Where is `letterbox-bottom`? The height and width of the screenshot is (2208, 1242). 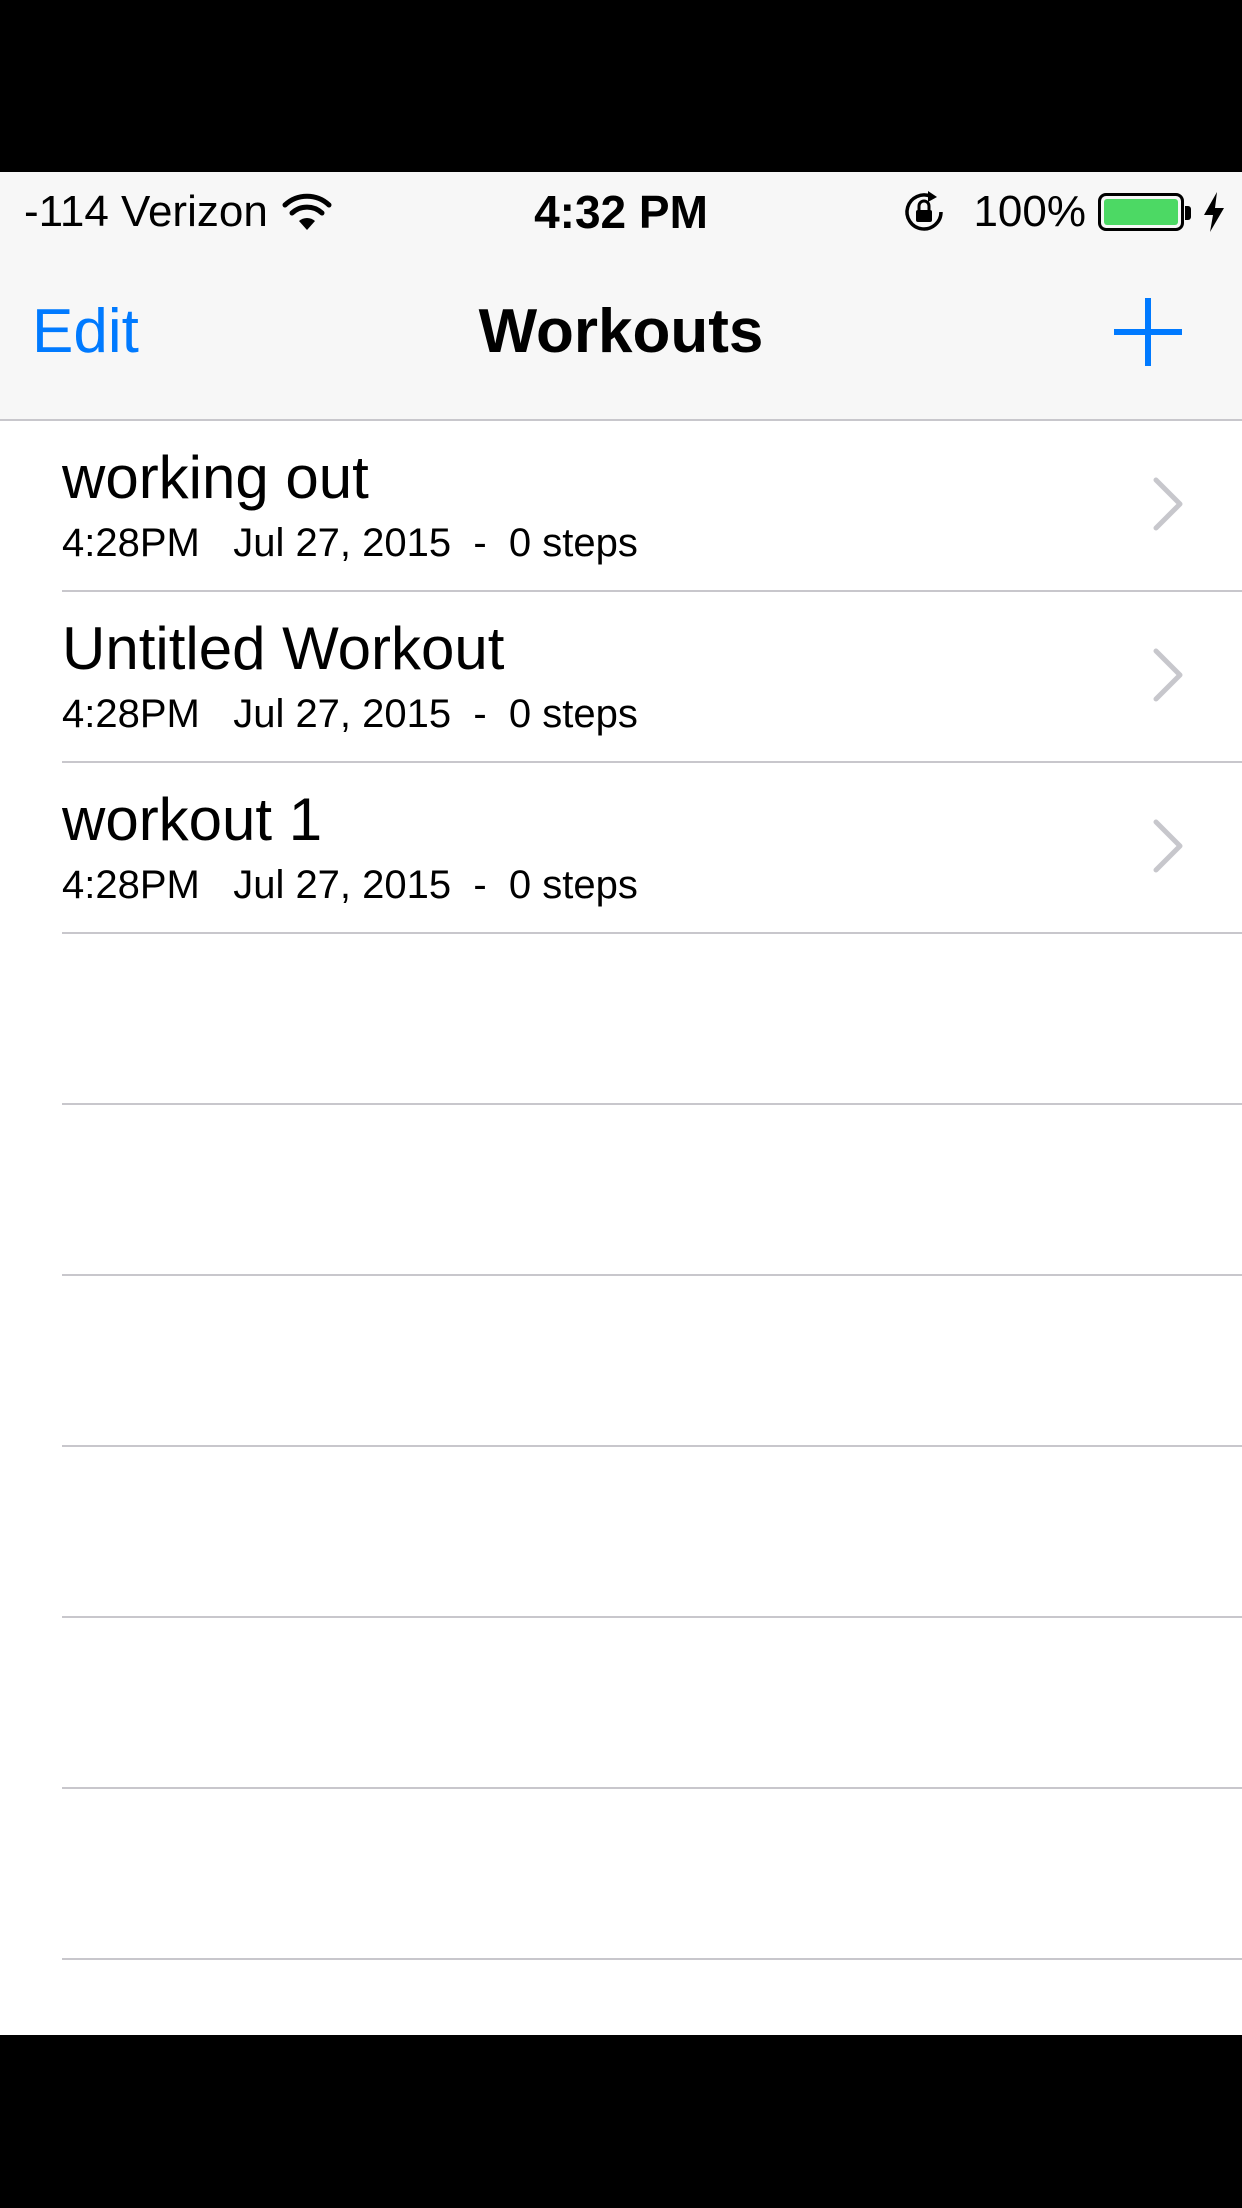
letterbox-bottom is located at coordinates (621, 2121).